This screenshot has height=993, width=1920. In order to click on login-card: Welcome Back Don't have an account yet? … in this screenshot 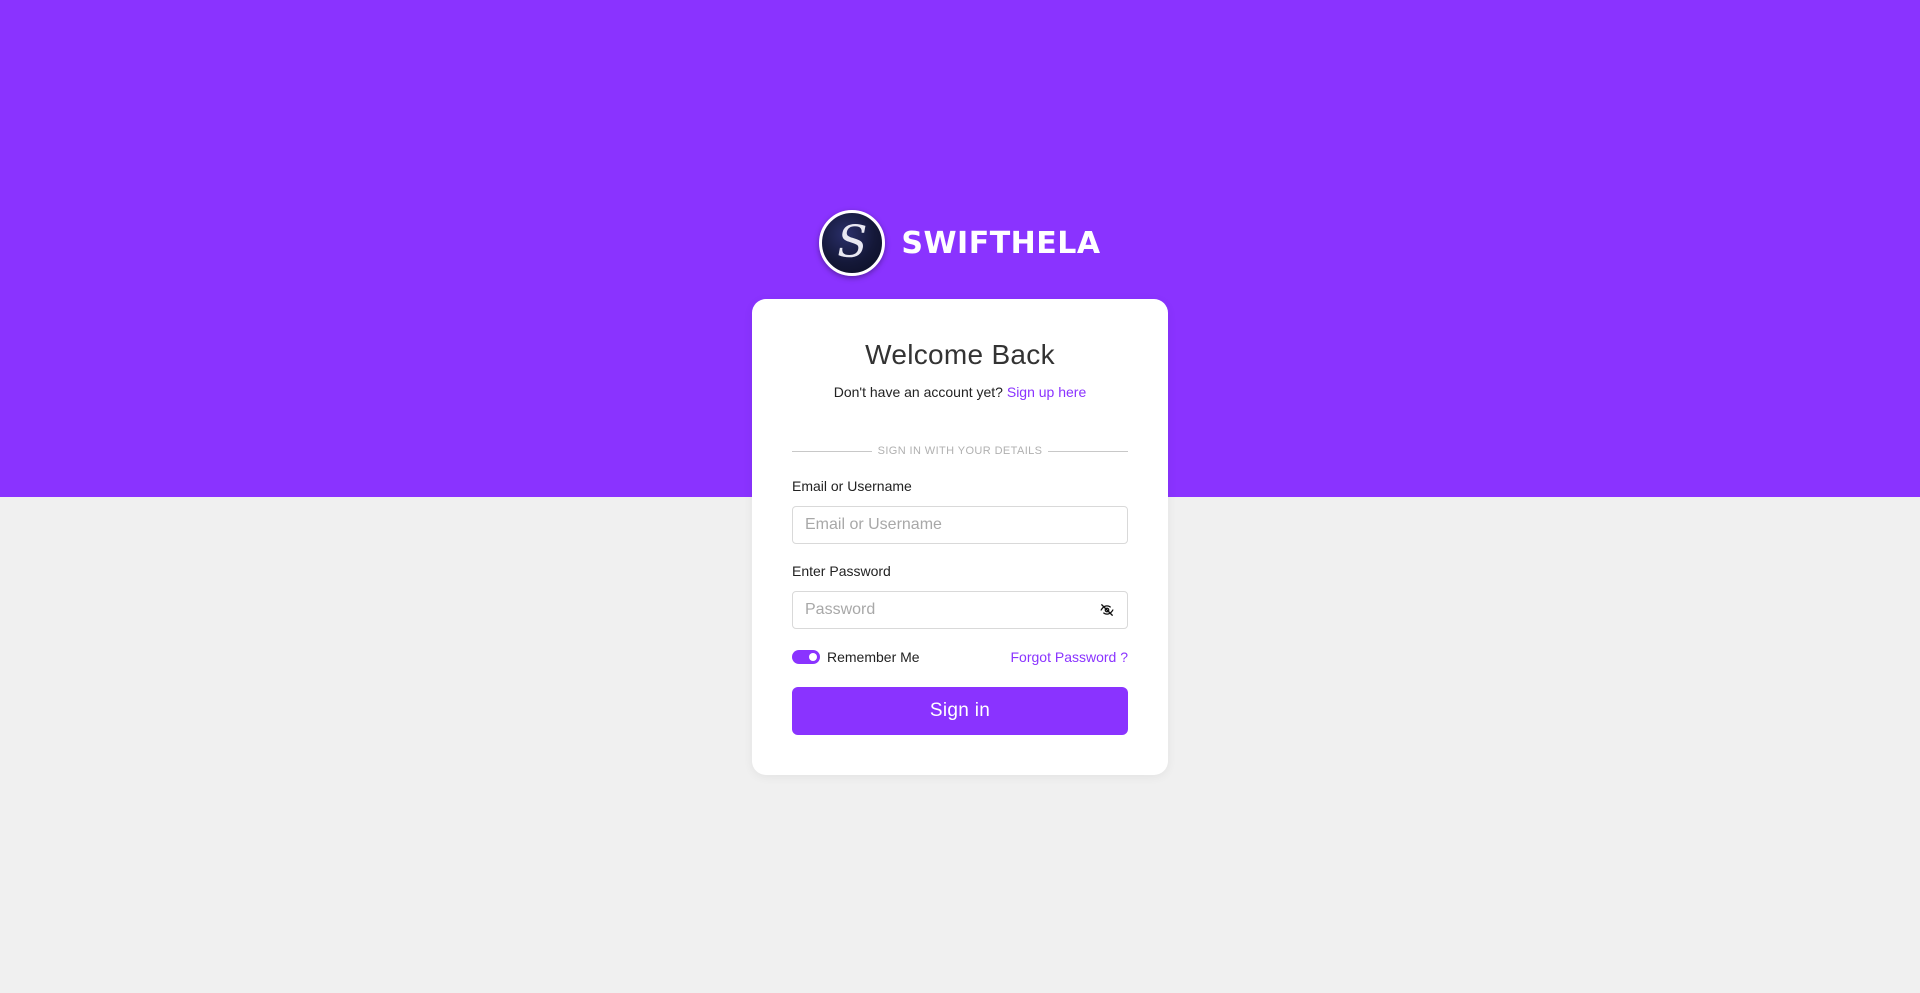, I will do `click(960, 537)`.